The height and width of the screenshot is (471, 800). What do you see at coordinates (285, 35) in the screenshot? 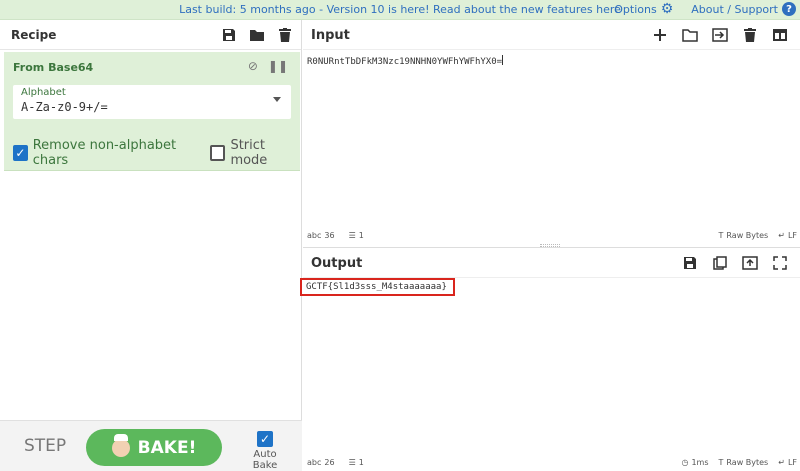
I see `clear-recipe-trash-icon` at bounding box center [285, 35].